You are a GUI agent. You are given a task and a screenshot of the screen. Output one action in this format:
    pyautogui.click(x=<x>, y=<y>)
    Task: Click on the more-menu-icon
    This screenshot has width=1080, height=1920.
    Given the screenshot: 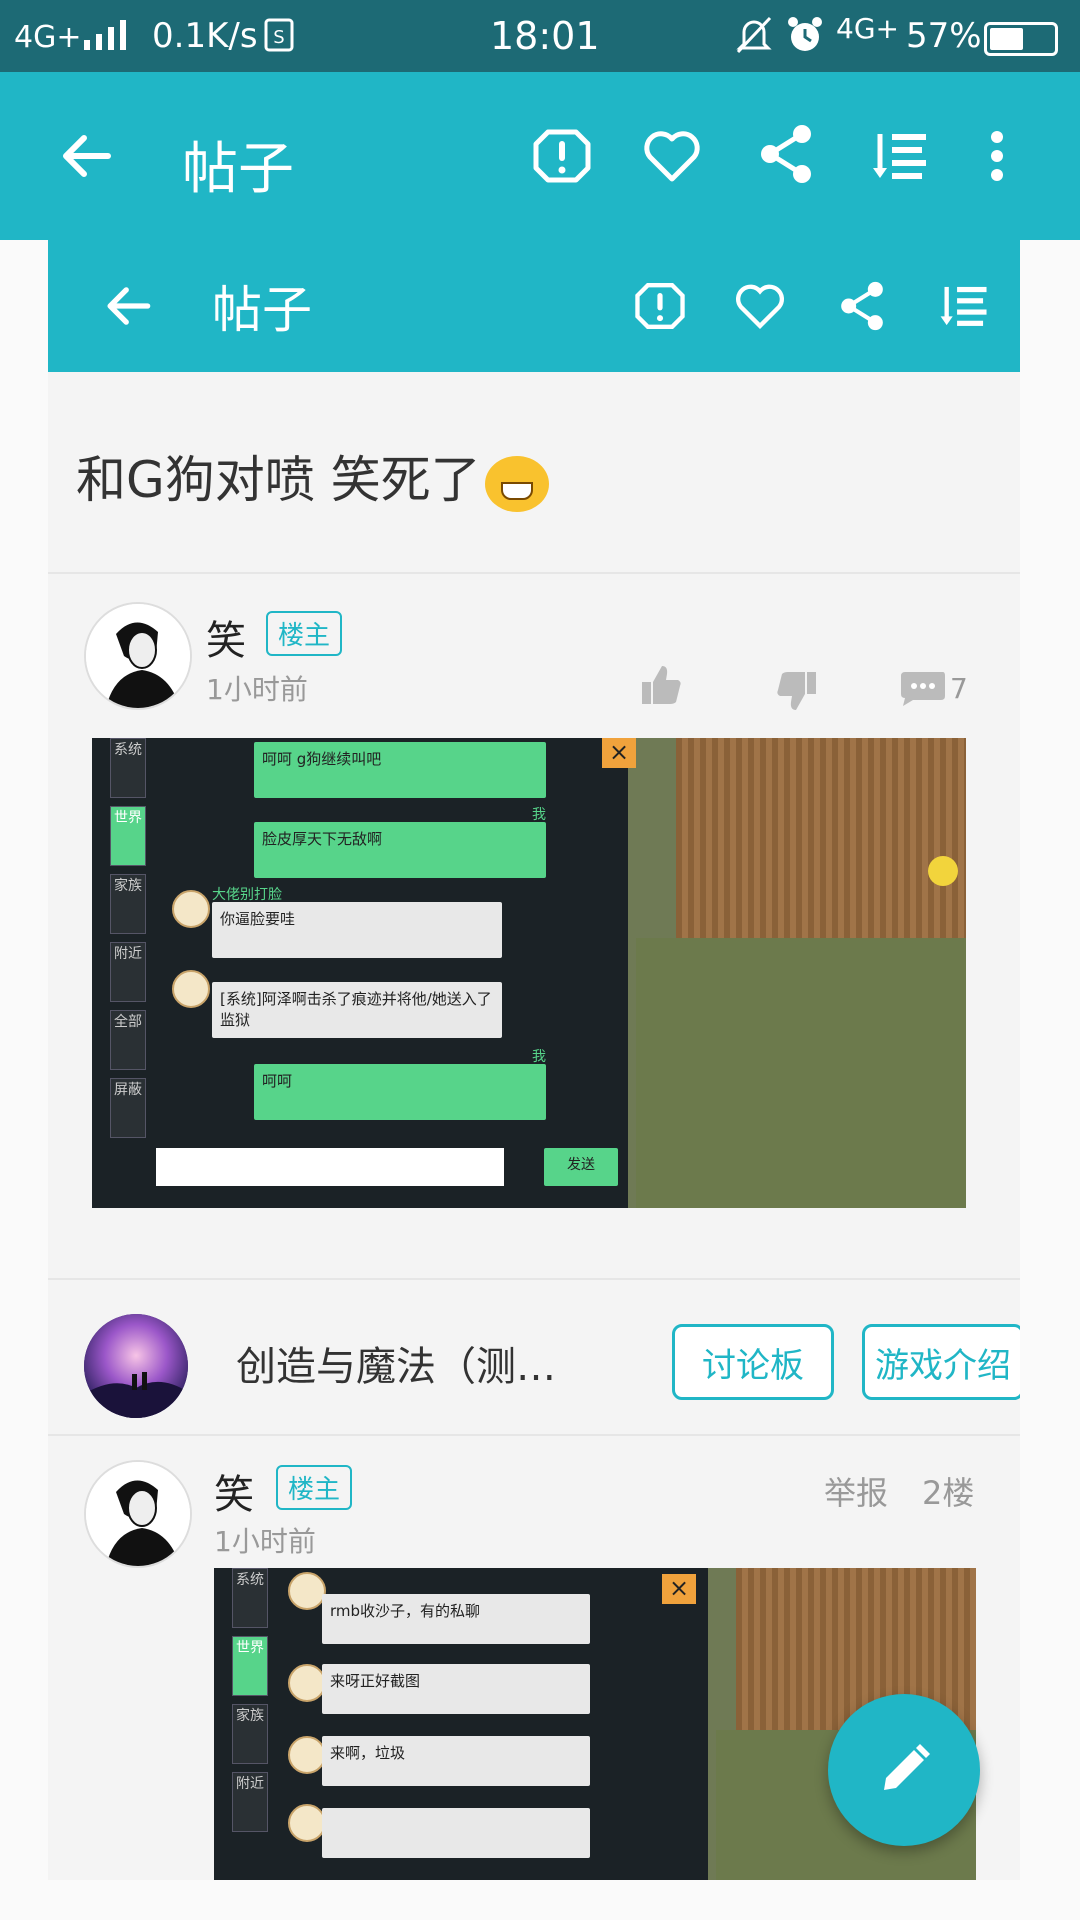 What is the action you would take?
    pyautogui.click(x=997, y=156)
    